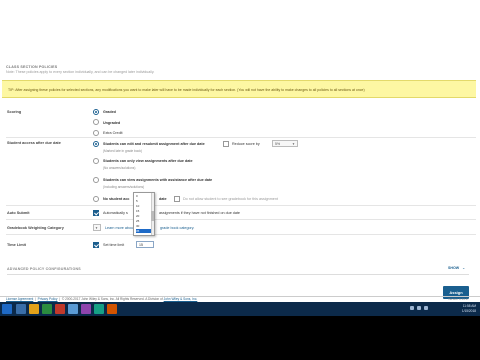 The height and width of the screenshot is (360, 480). What do you see at coordinates (453, 268) in the screenshot?
I see `advanced-show-toggle: SHOW` at bounding box center [453, 268].